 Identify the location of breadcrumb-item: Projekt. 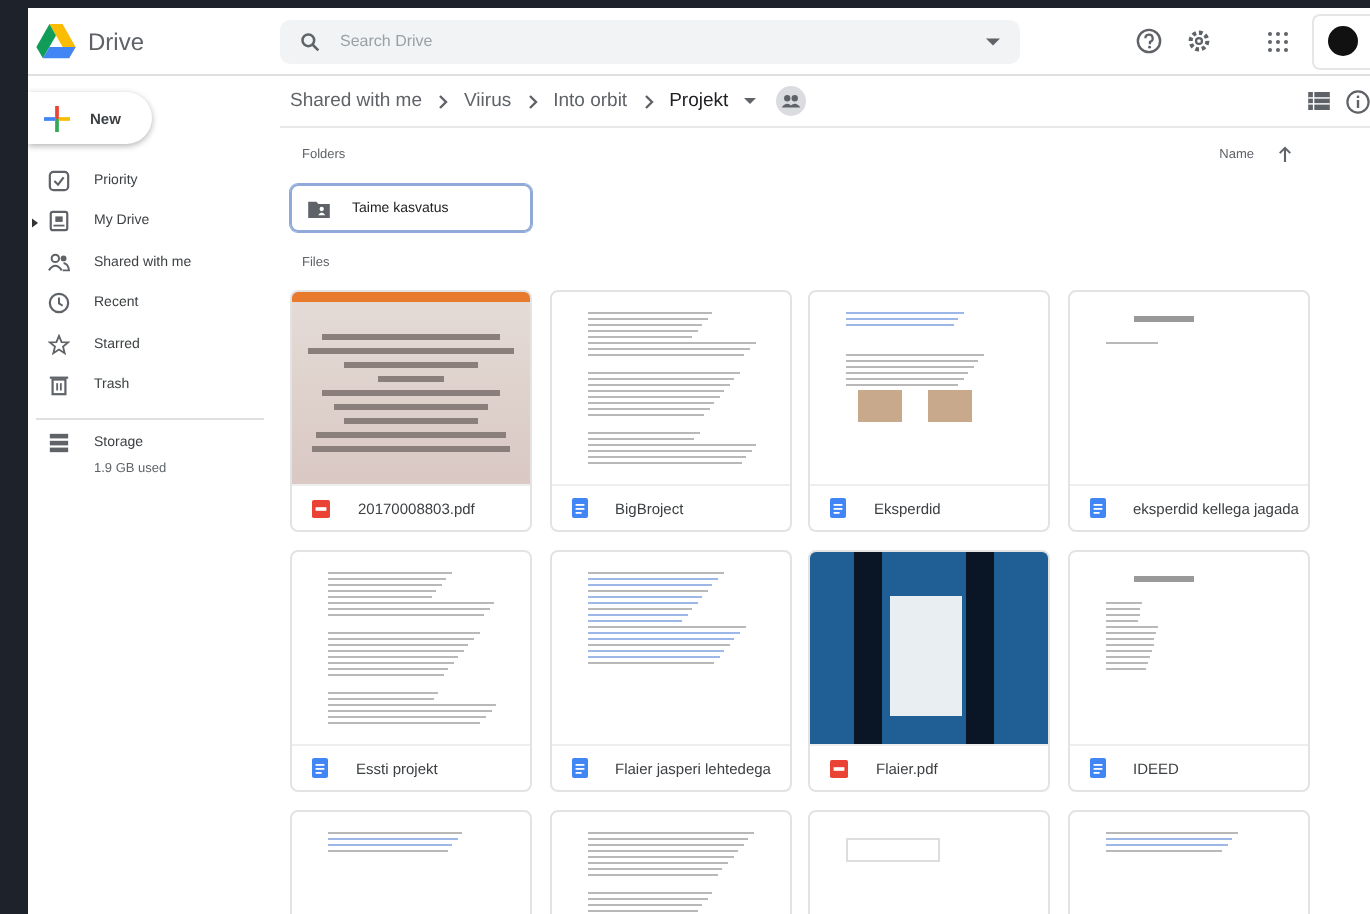
(699, 101).